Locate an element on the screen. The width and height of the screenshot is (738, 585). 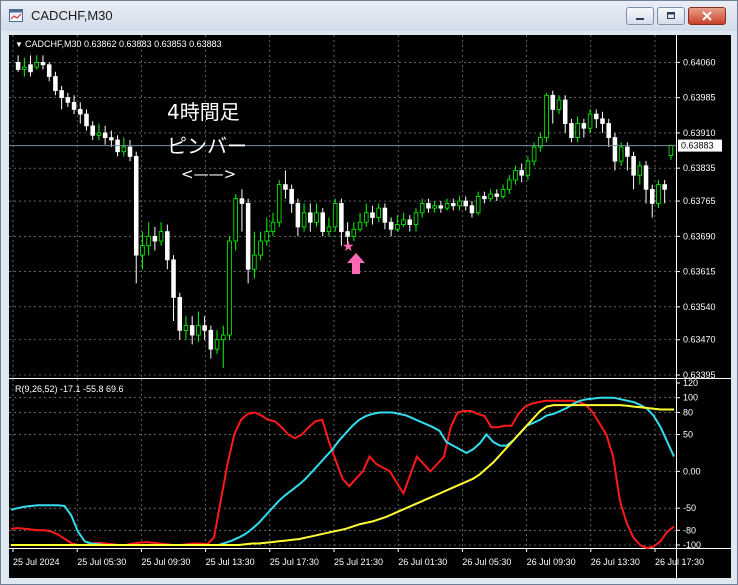
price-tick-label: 0.63985 is located at coordinates (699, 98).